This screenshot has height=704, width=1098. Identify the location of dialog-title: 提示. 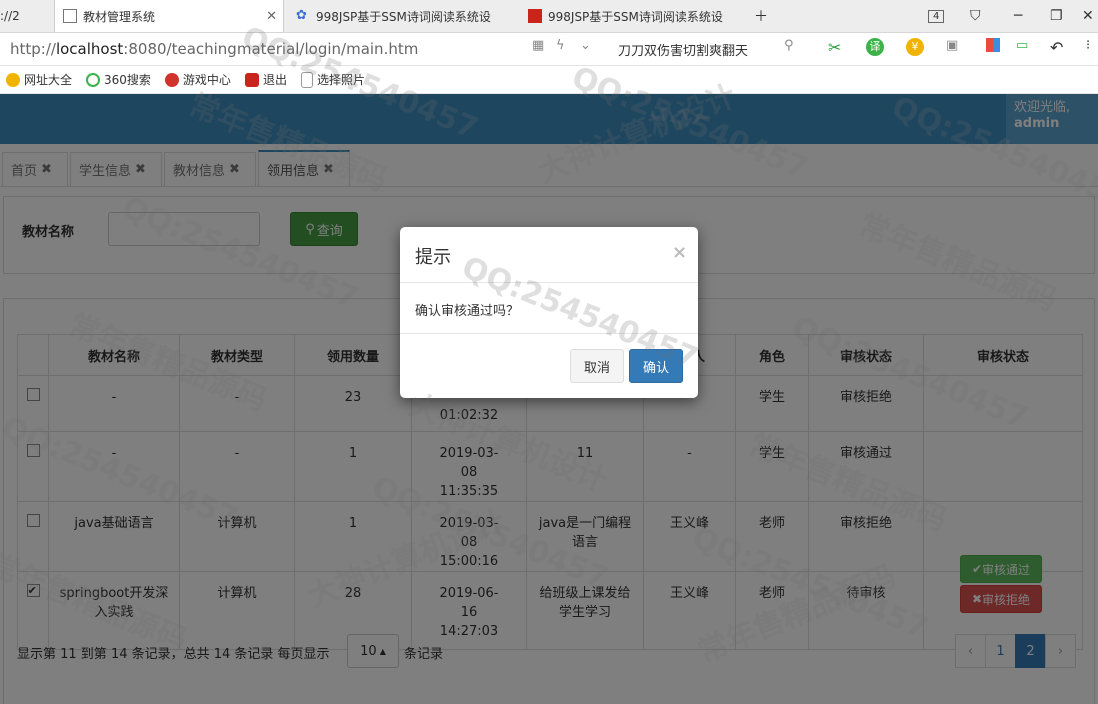
(433, 257).